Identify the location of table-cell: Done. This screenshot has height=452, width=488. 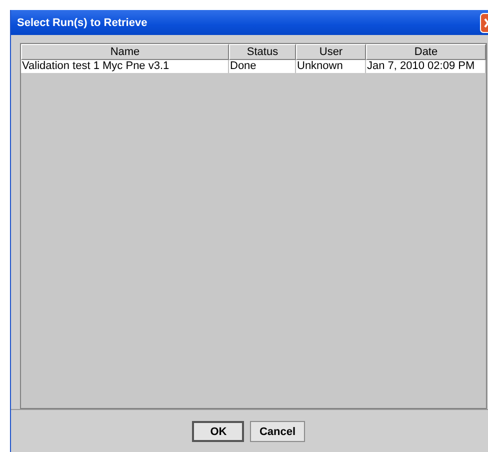
(262, 66).